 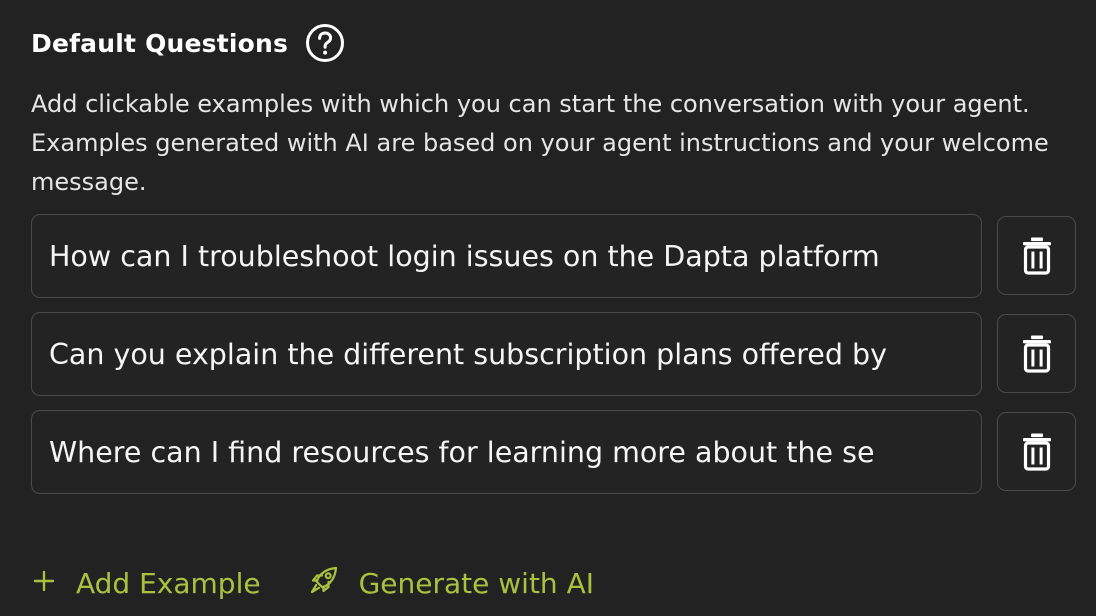 What do you see at coordinates (160, 43) in the screenshot?
I see `section-title: Default Questions` at bounding box center [160, 43].